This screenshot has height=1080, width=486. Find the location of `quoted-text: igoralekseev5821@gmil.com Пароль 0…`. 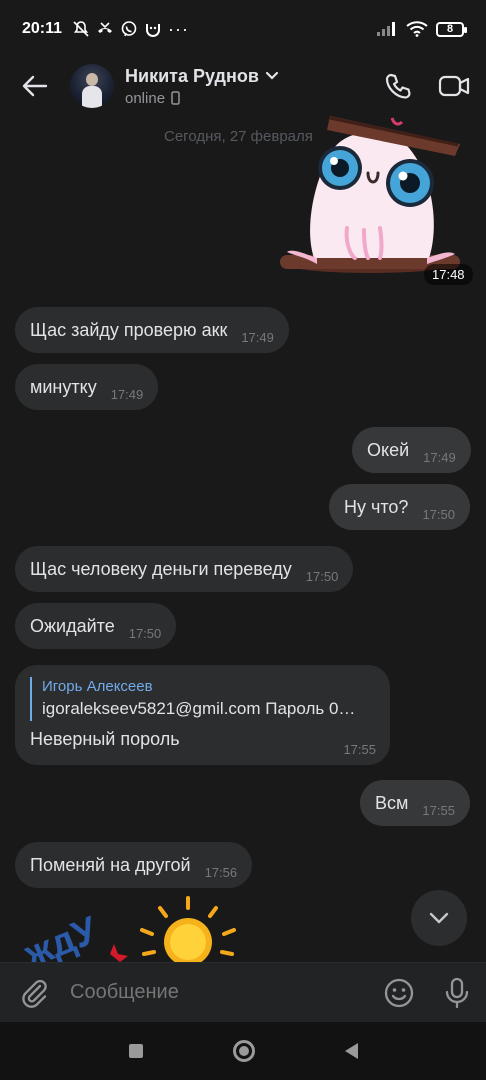

quoted-text: igoralekseev5821@gmil.com Пароль 0… is located at coordinates (199, 708).